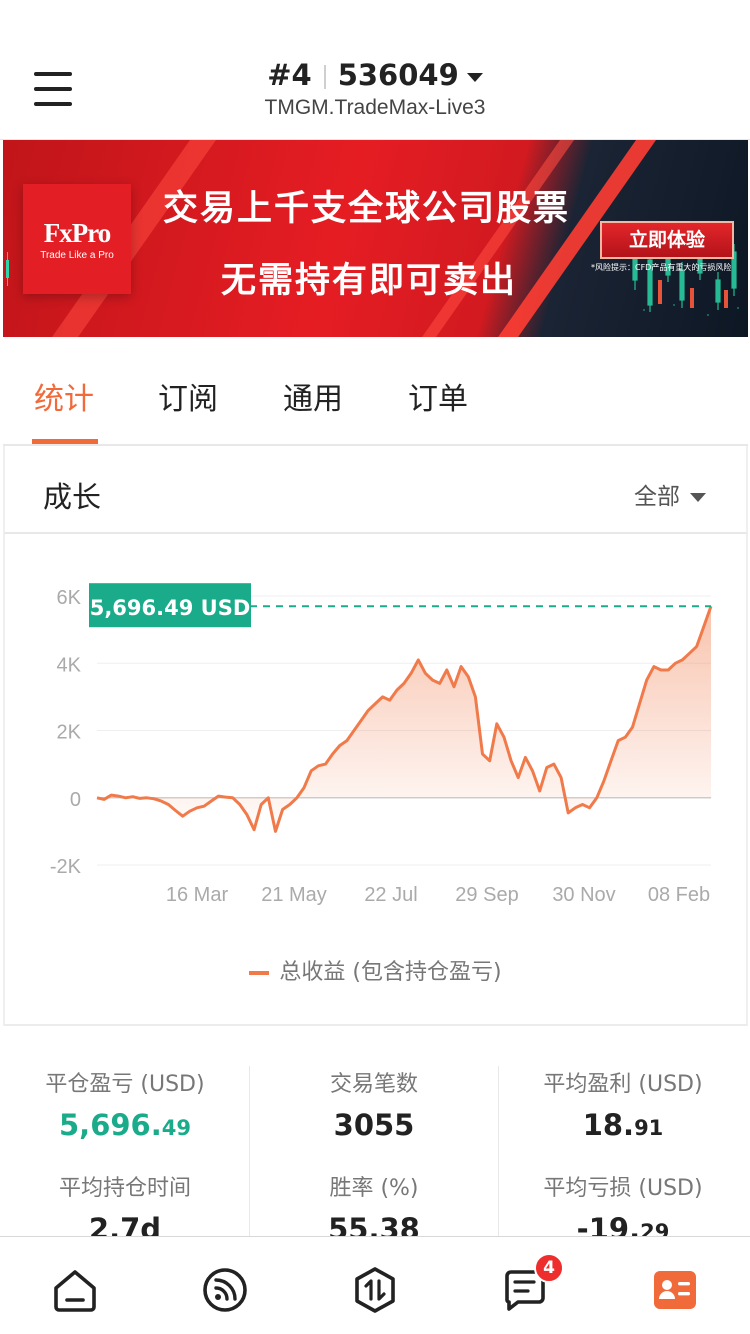 The width and height of the screenshot is (750, 1334). I want to click on x-tick-label: 21 May, so click(294, 895).